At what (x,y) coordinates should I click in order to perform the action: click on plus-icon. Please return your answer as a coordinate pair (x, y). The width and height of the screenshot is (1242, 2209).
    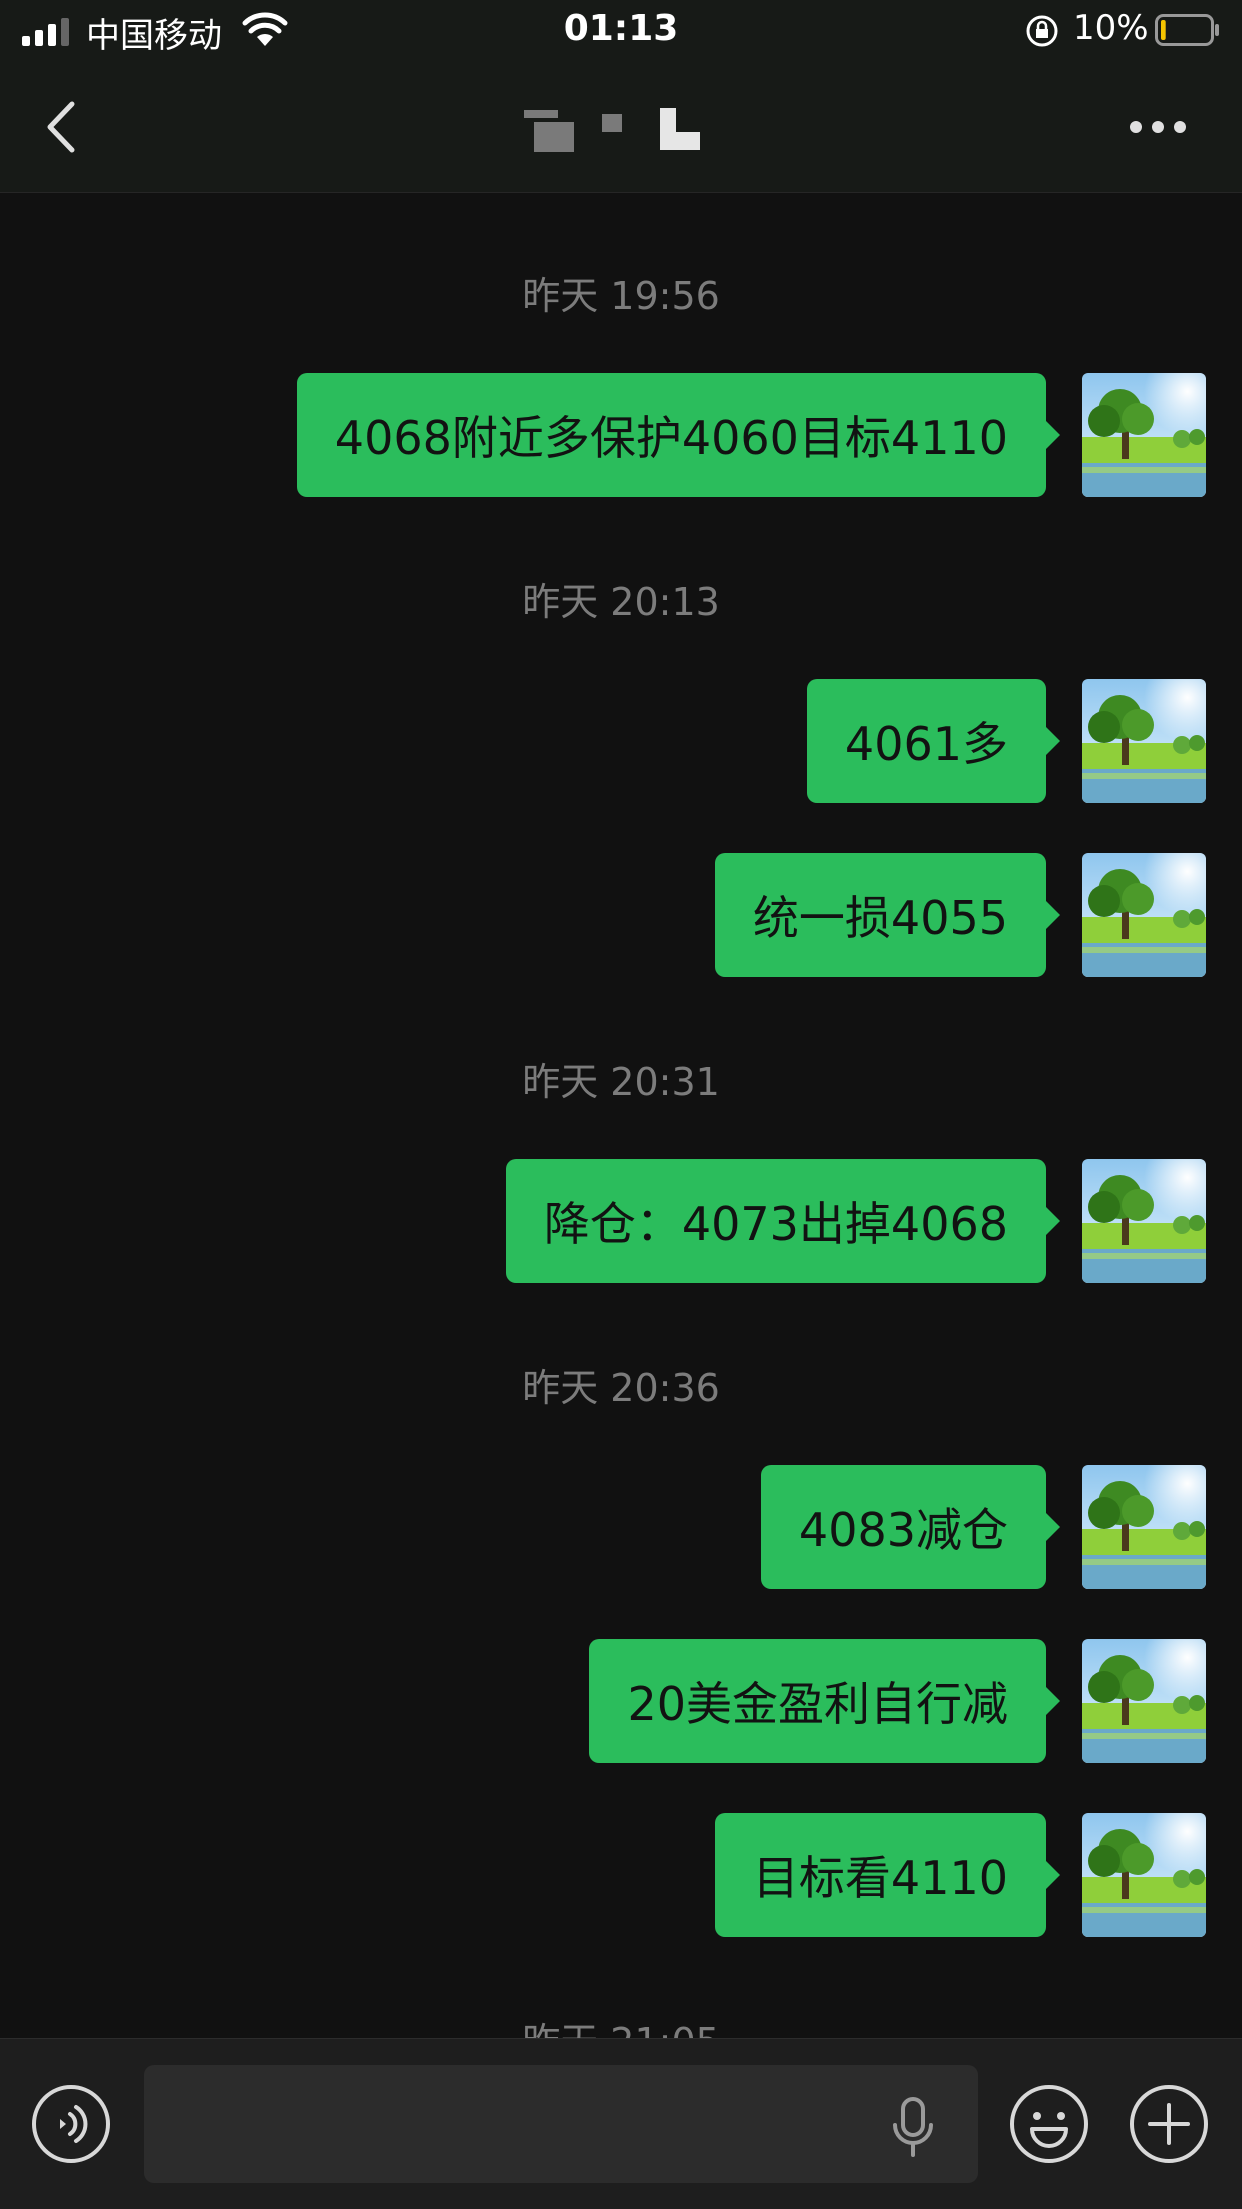
    Looking at the image, I should click on (1169, 2124).